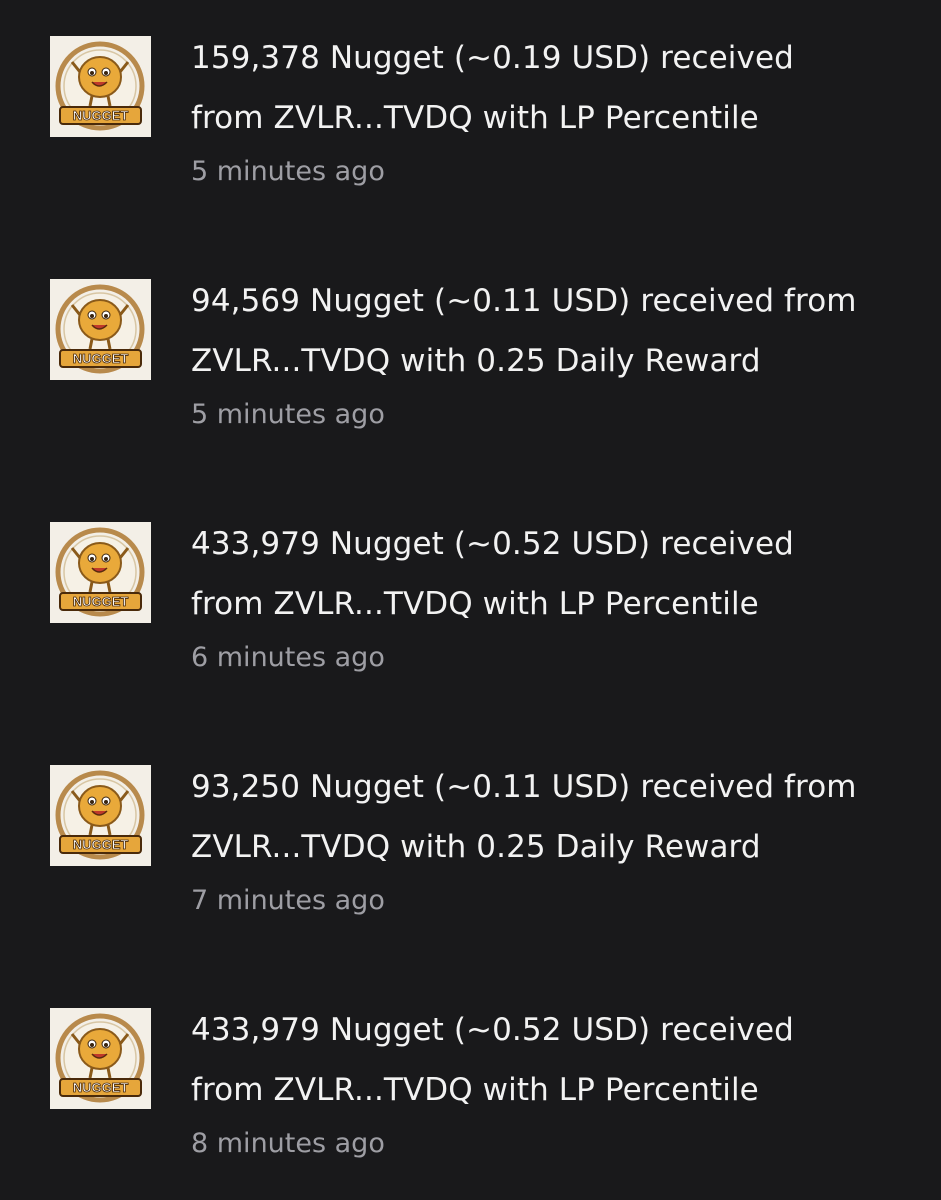  I want to click on timestamp: 7 minutes ago, so click(288, 900).